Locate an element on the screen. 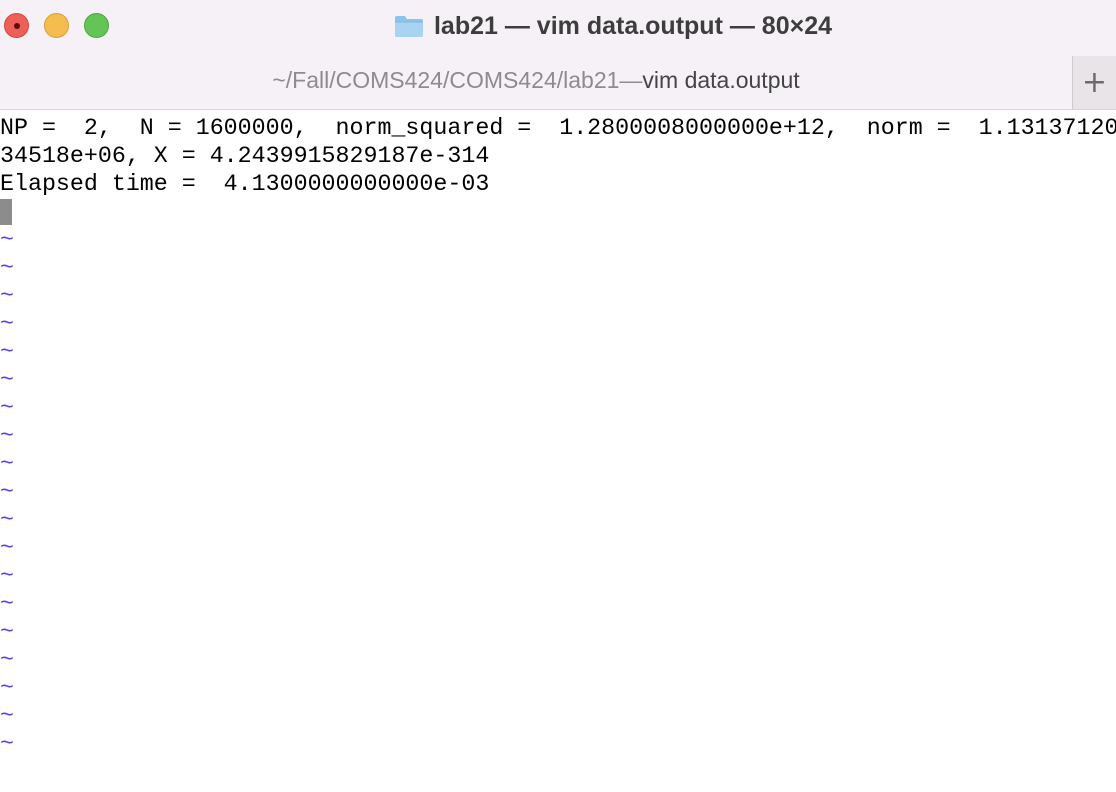 Image resolution: width=1116 pixels, height=792 pixels. new-tab-button: + is located at coordinates (1094, 82).